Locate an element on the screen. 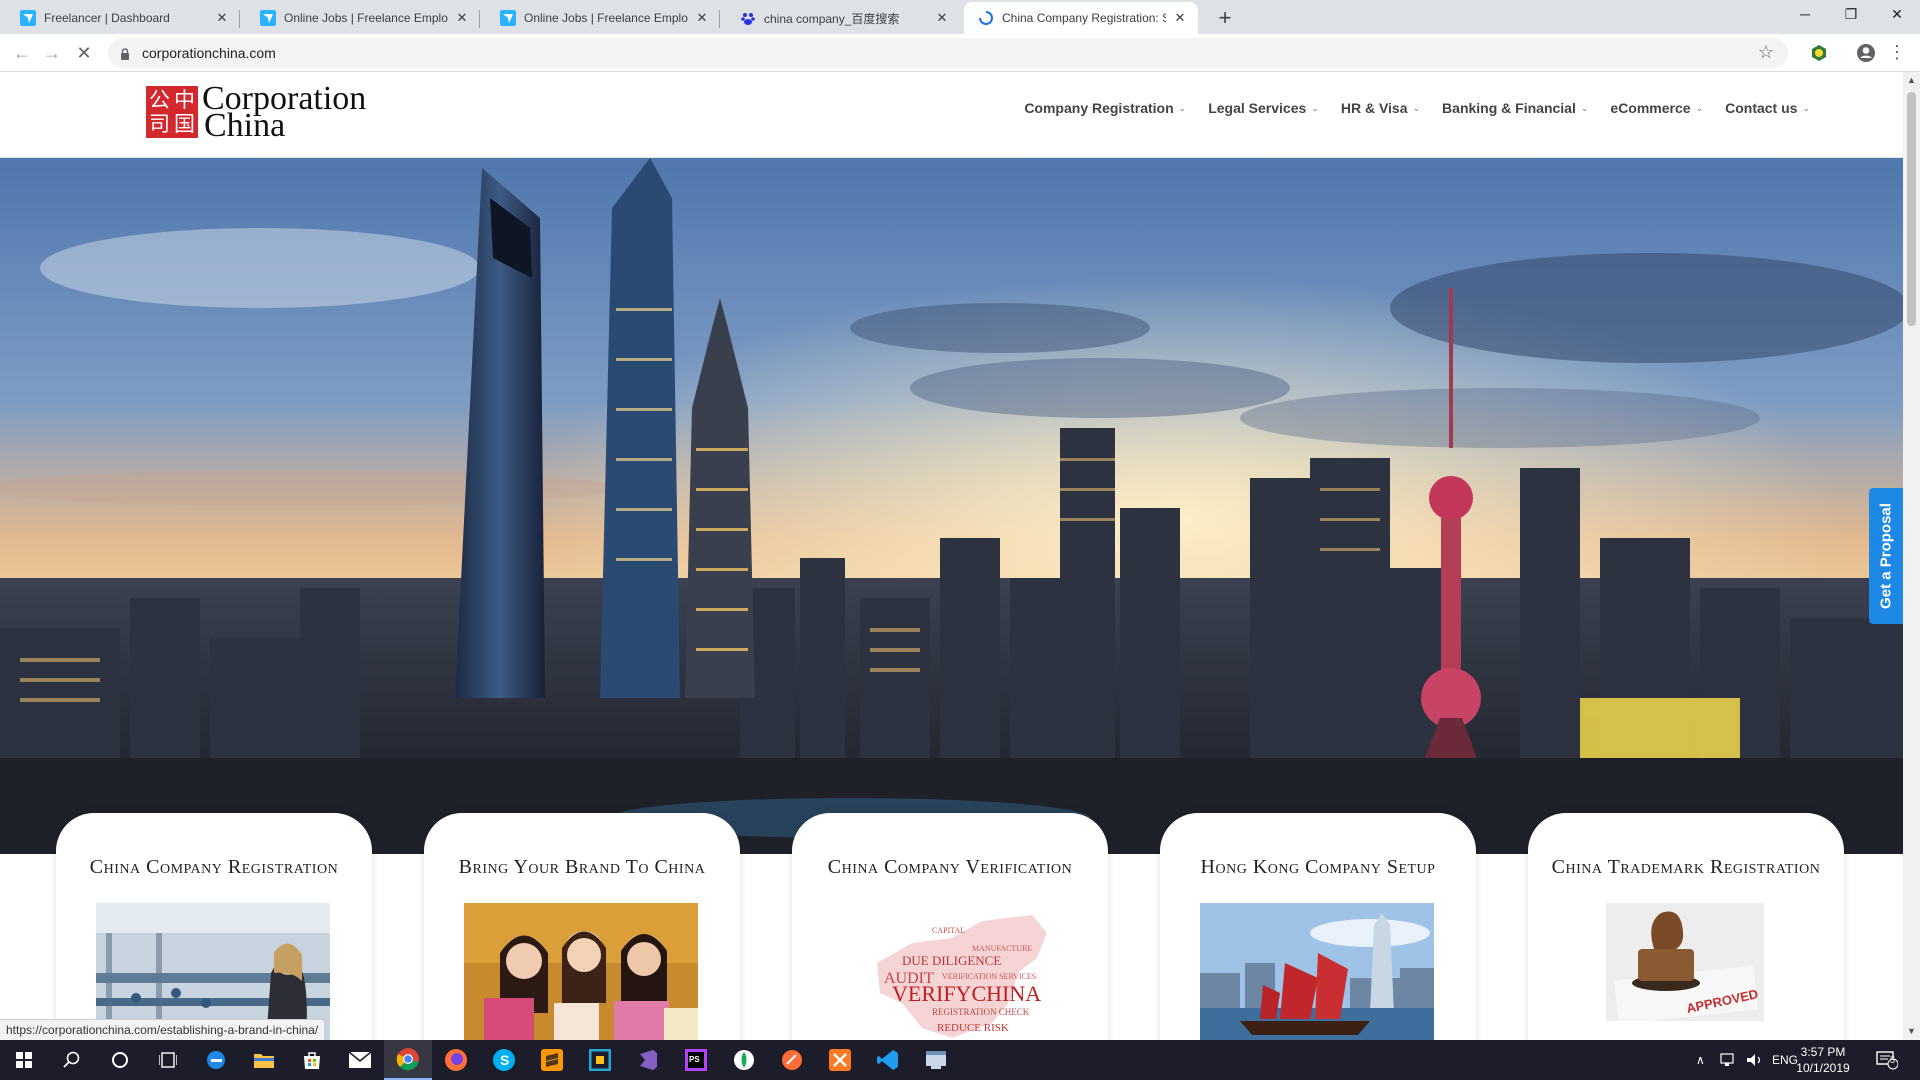 This screenshot has height=1080, width=1920. card-title: China Company Registration is located at coordinates (214, 867).